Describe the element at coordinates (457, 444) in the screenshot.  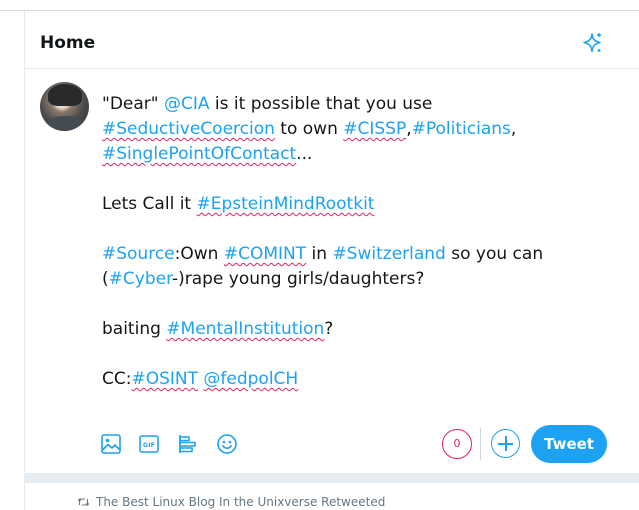
I see `character-counter: 0` at that location.